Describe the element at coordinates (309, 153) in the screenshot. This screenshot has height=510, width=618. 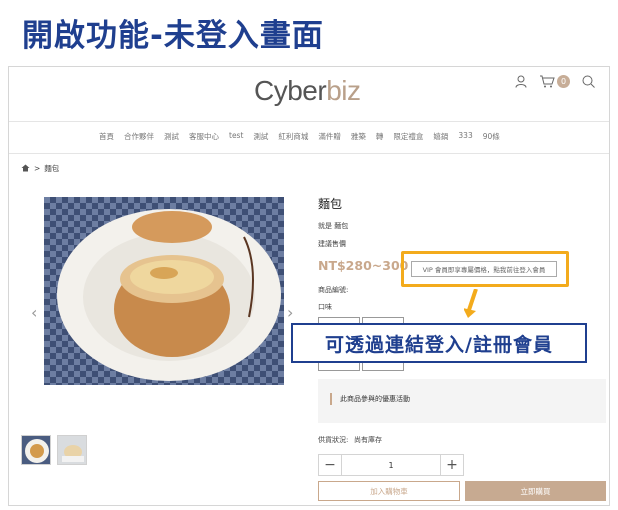
I see `nav-divider` at that location.